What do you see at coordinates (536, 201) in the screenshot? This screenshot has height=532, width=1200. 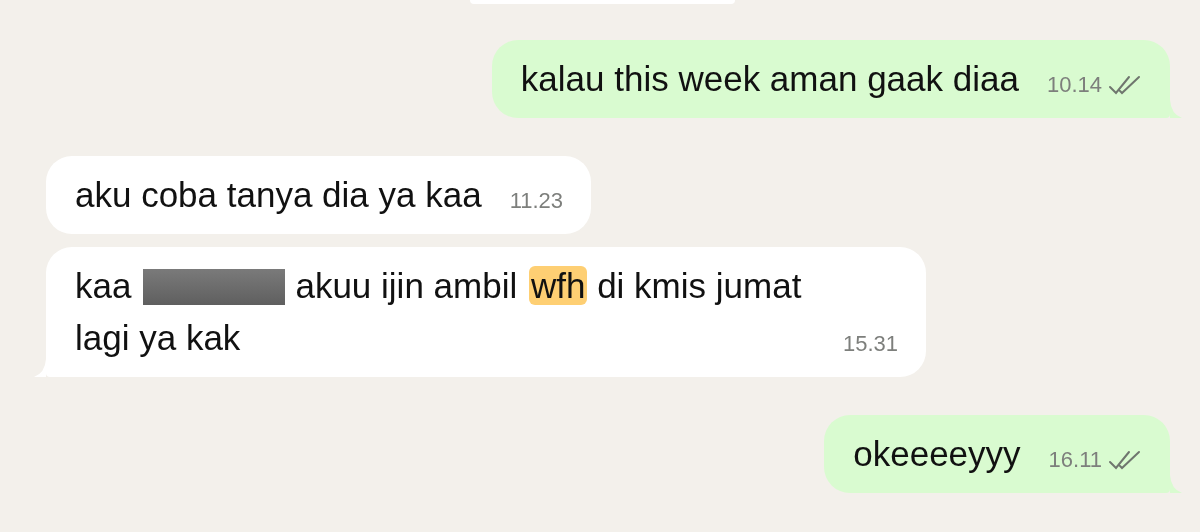 I see `message-time: 11.23` at bounding box center [536, 201].